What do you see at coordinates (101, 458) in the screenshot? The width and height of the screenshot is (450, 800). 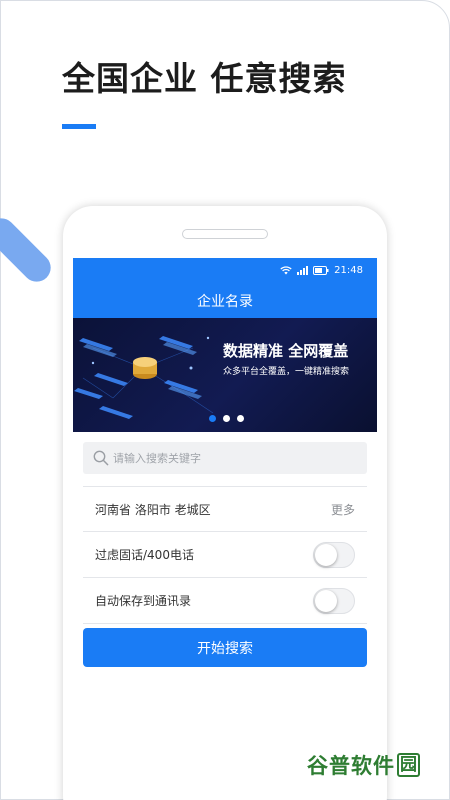 I see `search-icon` at bounding box center [101, 458].